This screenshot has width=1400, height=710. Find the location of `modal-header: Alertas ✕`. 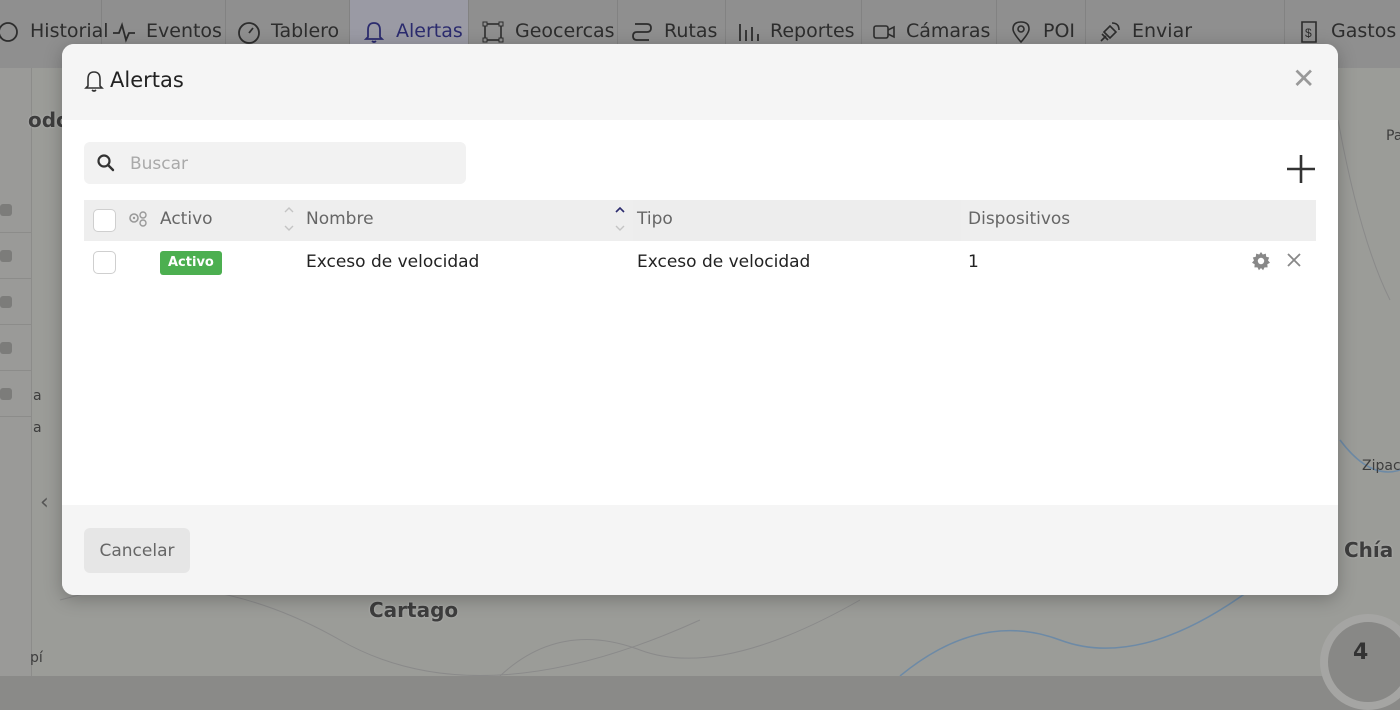

modal-header: Alertas ✕ is located at coordinates (700, 82).